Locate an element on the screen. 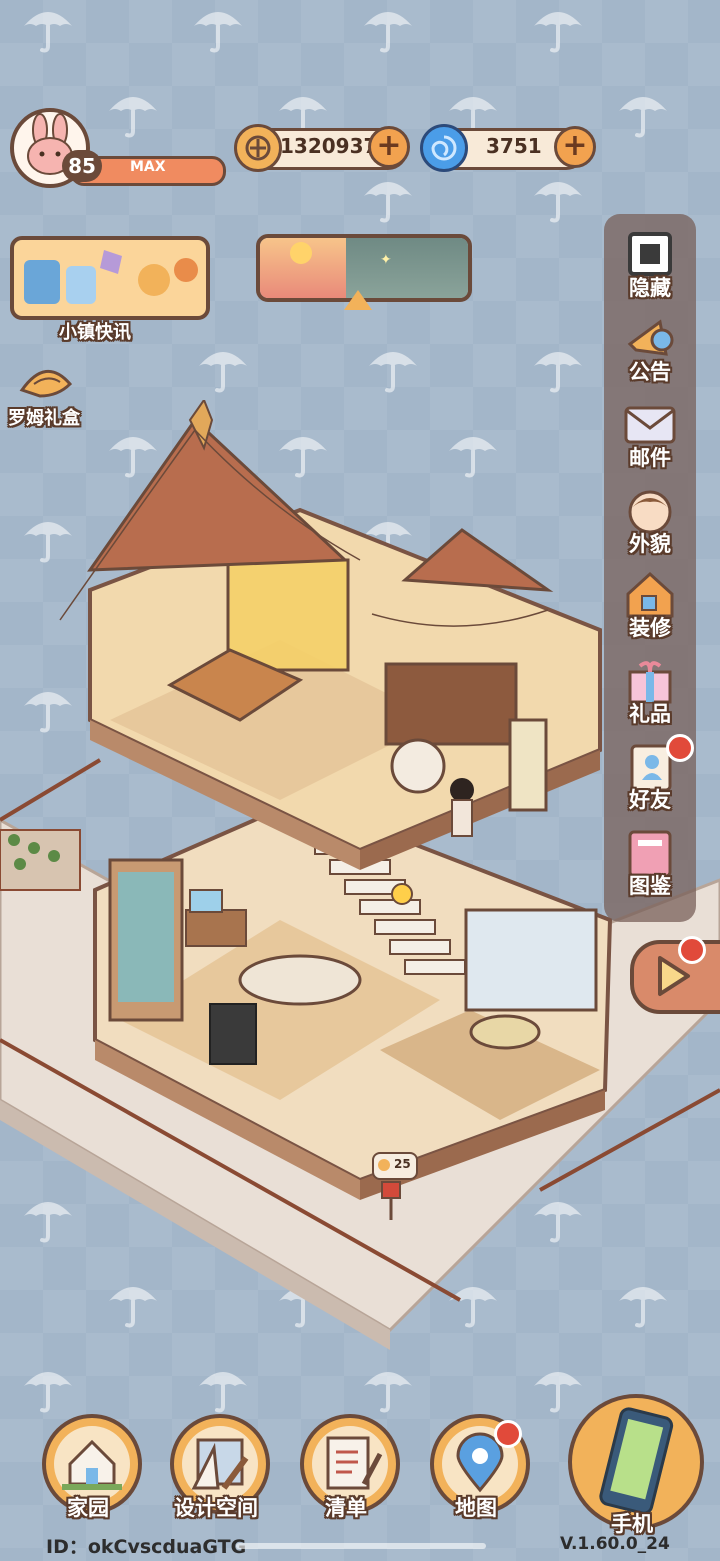 The width and height of the screenshot is (720, 1561). coin-small-icon is located at coordinates (384, 1165).